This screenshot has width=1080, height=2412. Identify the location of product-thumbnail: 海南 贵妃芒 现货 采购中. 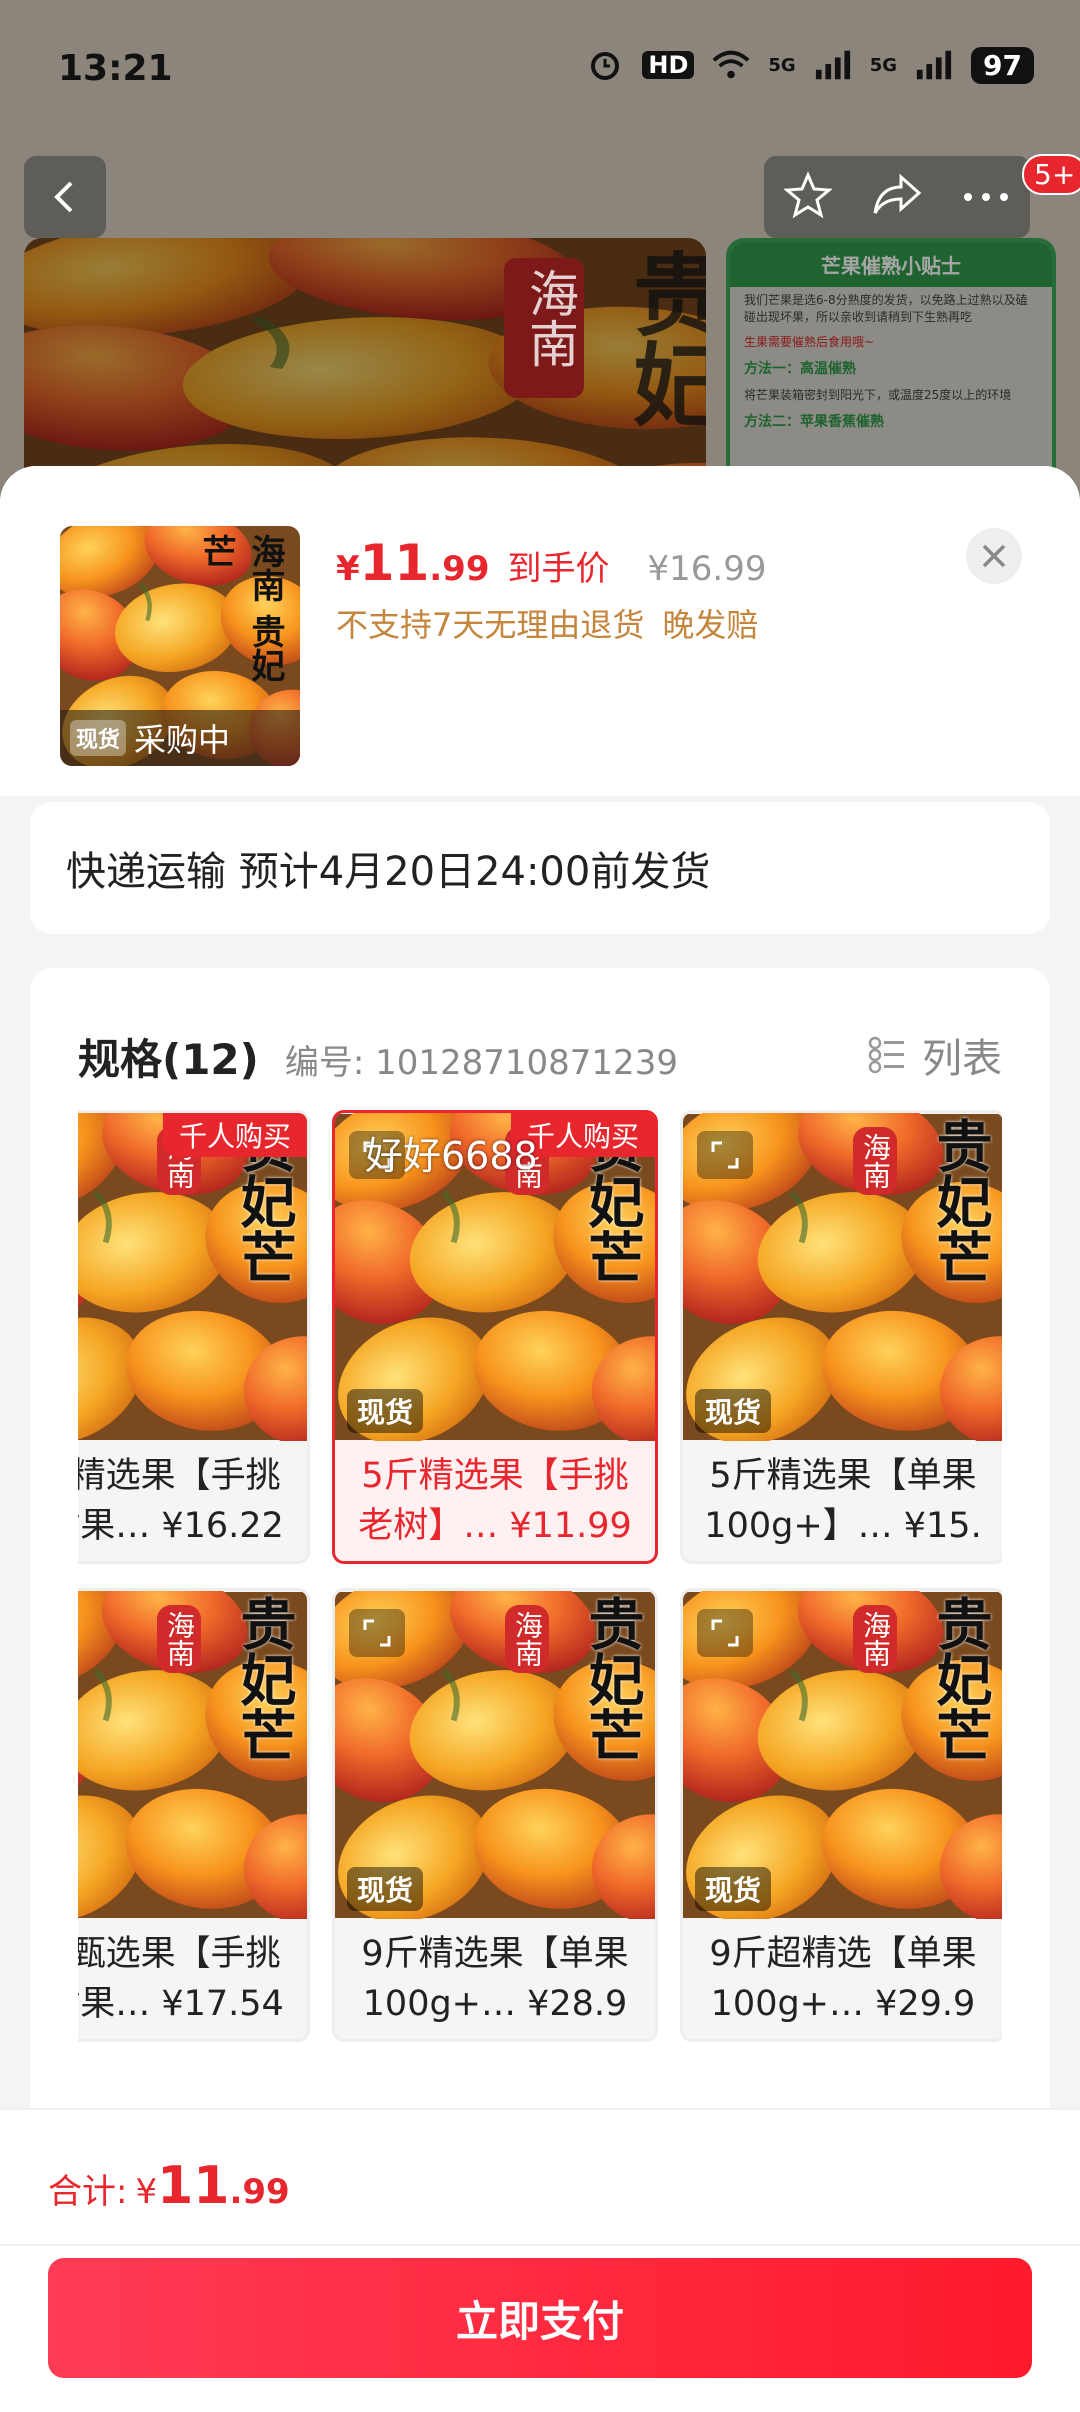
(180, 646).